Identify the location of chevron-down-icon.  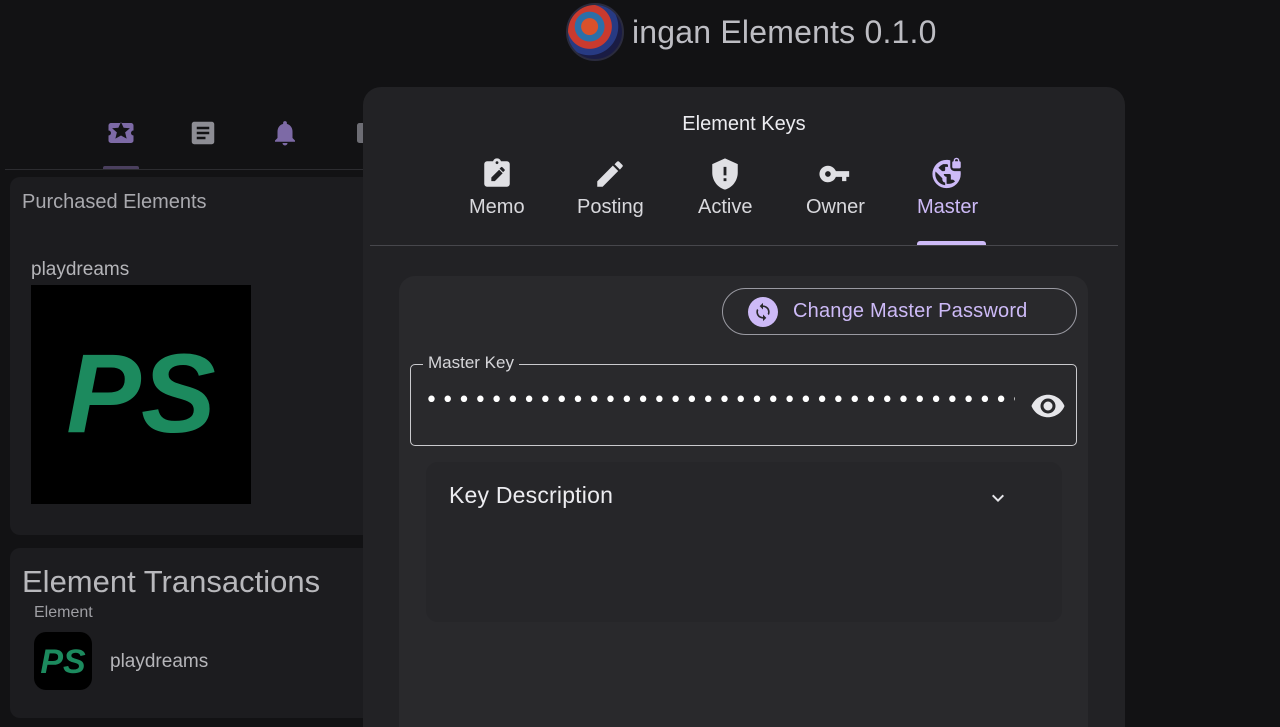
(998, 498).